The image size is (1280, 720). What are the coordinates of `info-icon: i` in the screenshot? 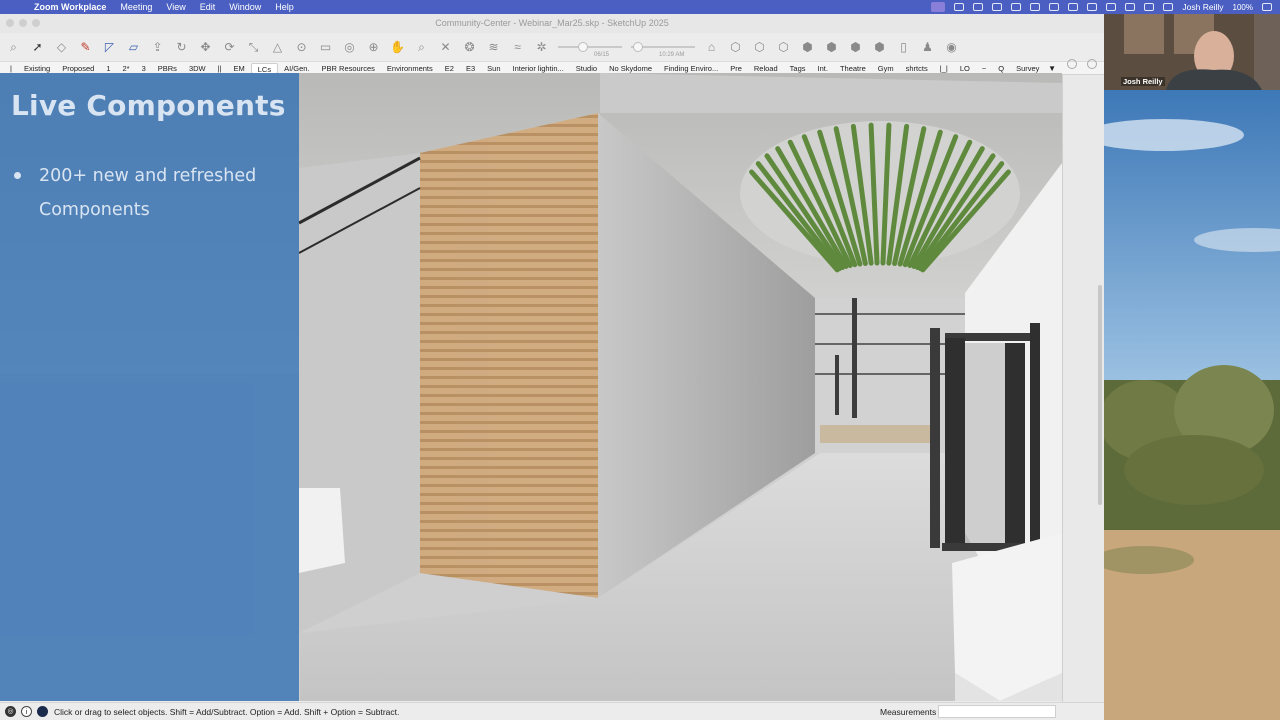 It's located at (26, 711).